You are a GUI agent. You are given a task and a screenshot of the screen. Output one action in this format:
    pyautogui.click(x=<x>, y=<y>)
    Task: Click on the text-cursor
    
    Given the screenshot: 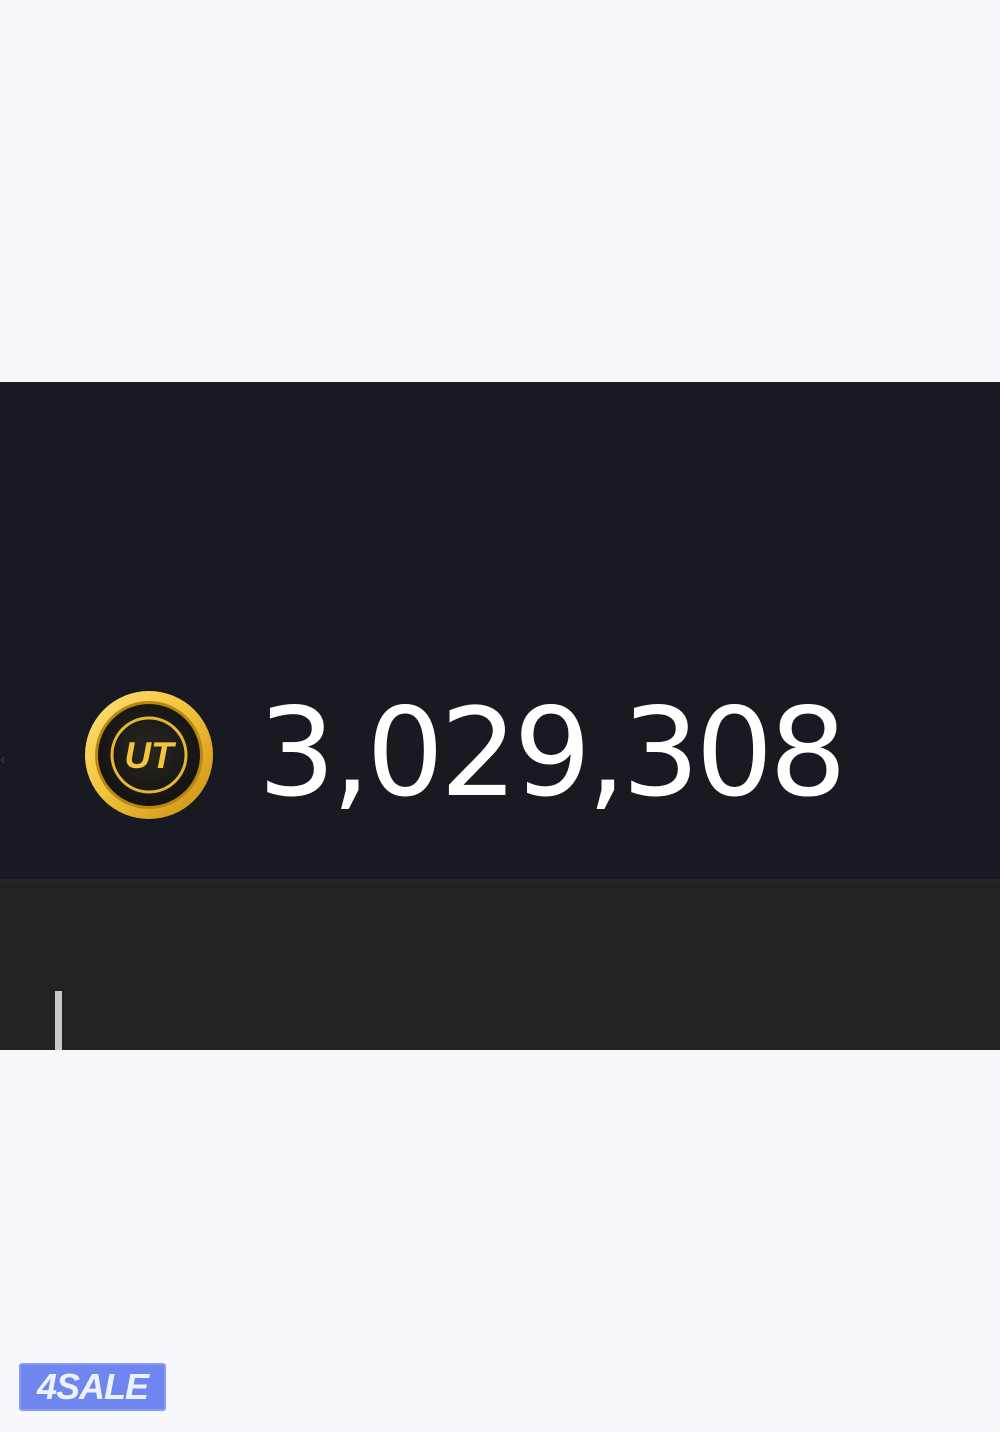 What is the action you would take?
    pyautogui.click(x=58, y=1020)
    